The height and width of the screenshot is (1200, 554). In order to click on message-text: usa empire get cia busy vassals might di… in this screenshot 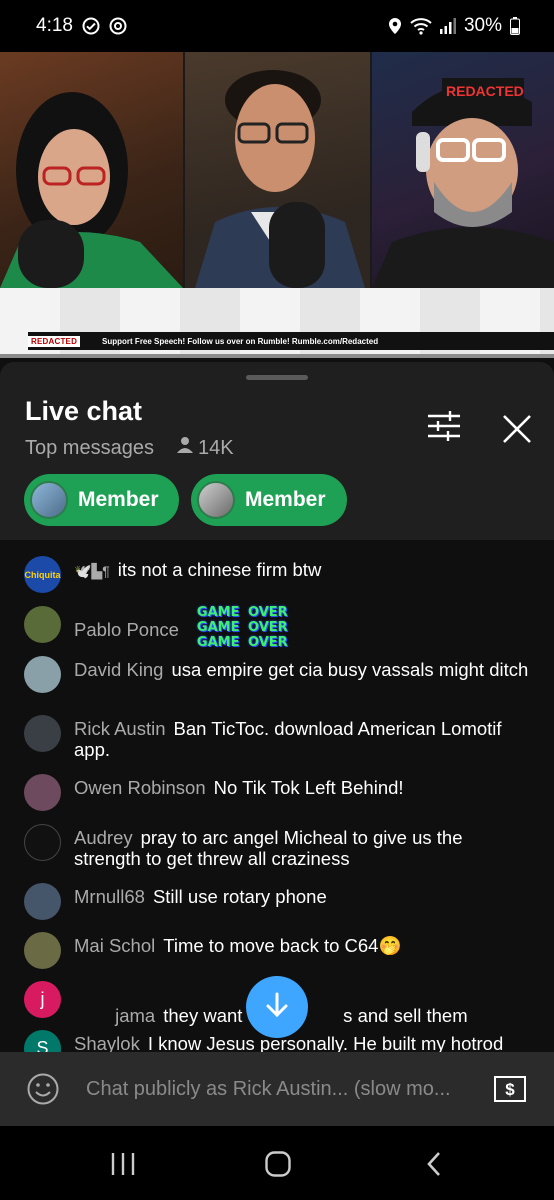, I will do `click(350, 669)`.